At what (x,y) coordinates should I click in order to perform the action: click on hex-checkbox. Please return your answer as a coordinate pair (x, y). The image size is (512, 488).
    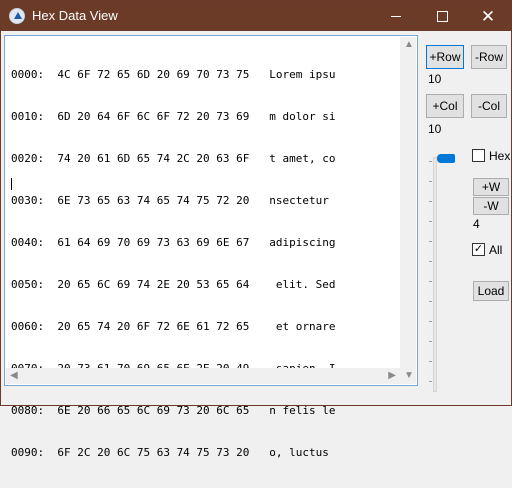
    Looking at the image, I should click on (478, 155).